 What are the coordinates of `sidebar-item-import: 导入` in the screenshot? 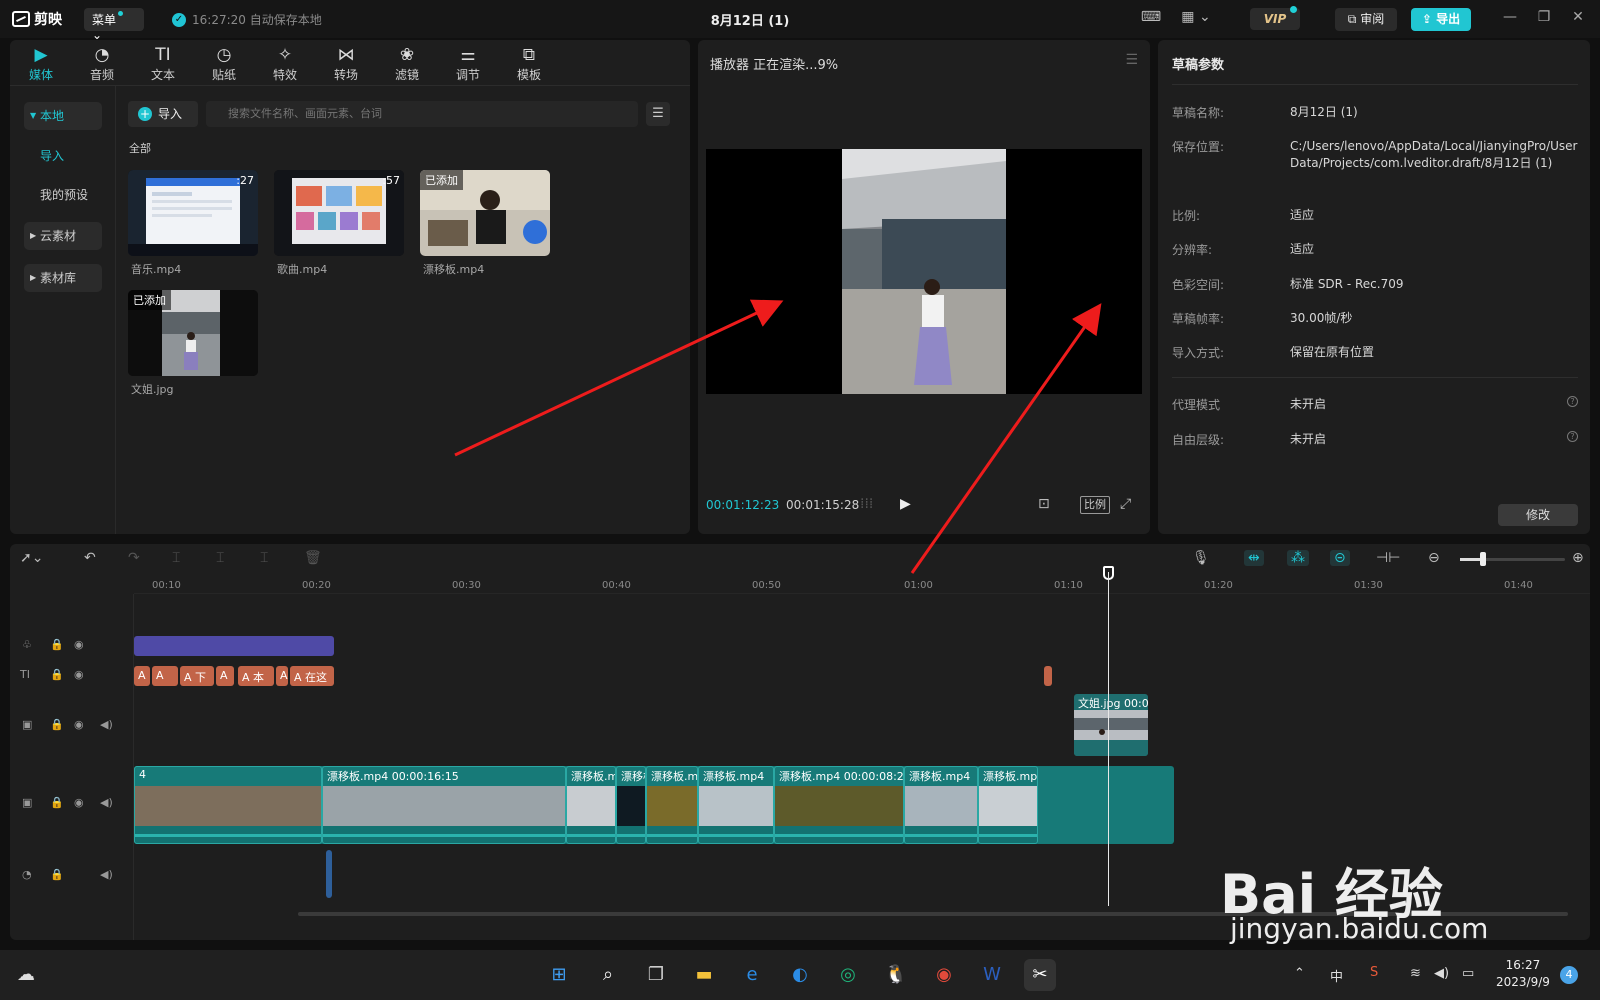 It's located at (63, 156).